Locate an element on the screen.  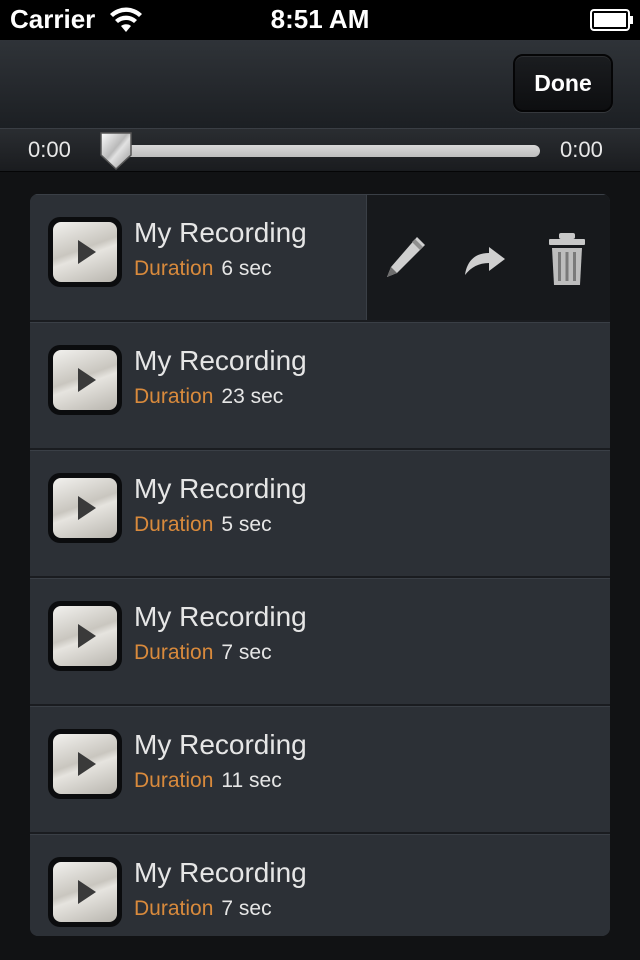
playback-scrubber: 0:00 0:00 is located at coordinates (320, 150).